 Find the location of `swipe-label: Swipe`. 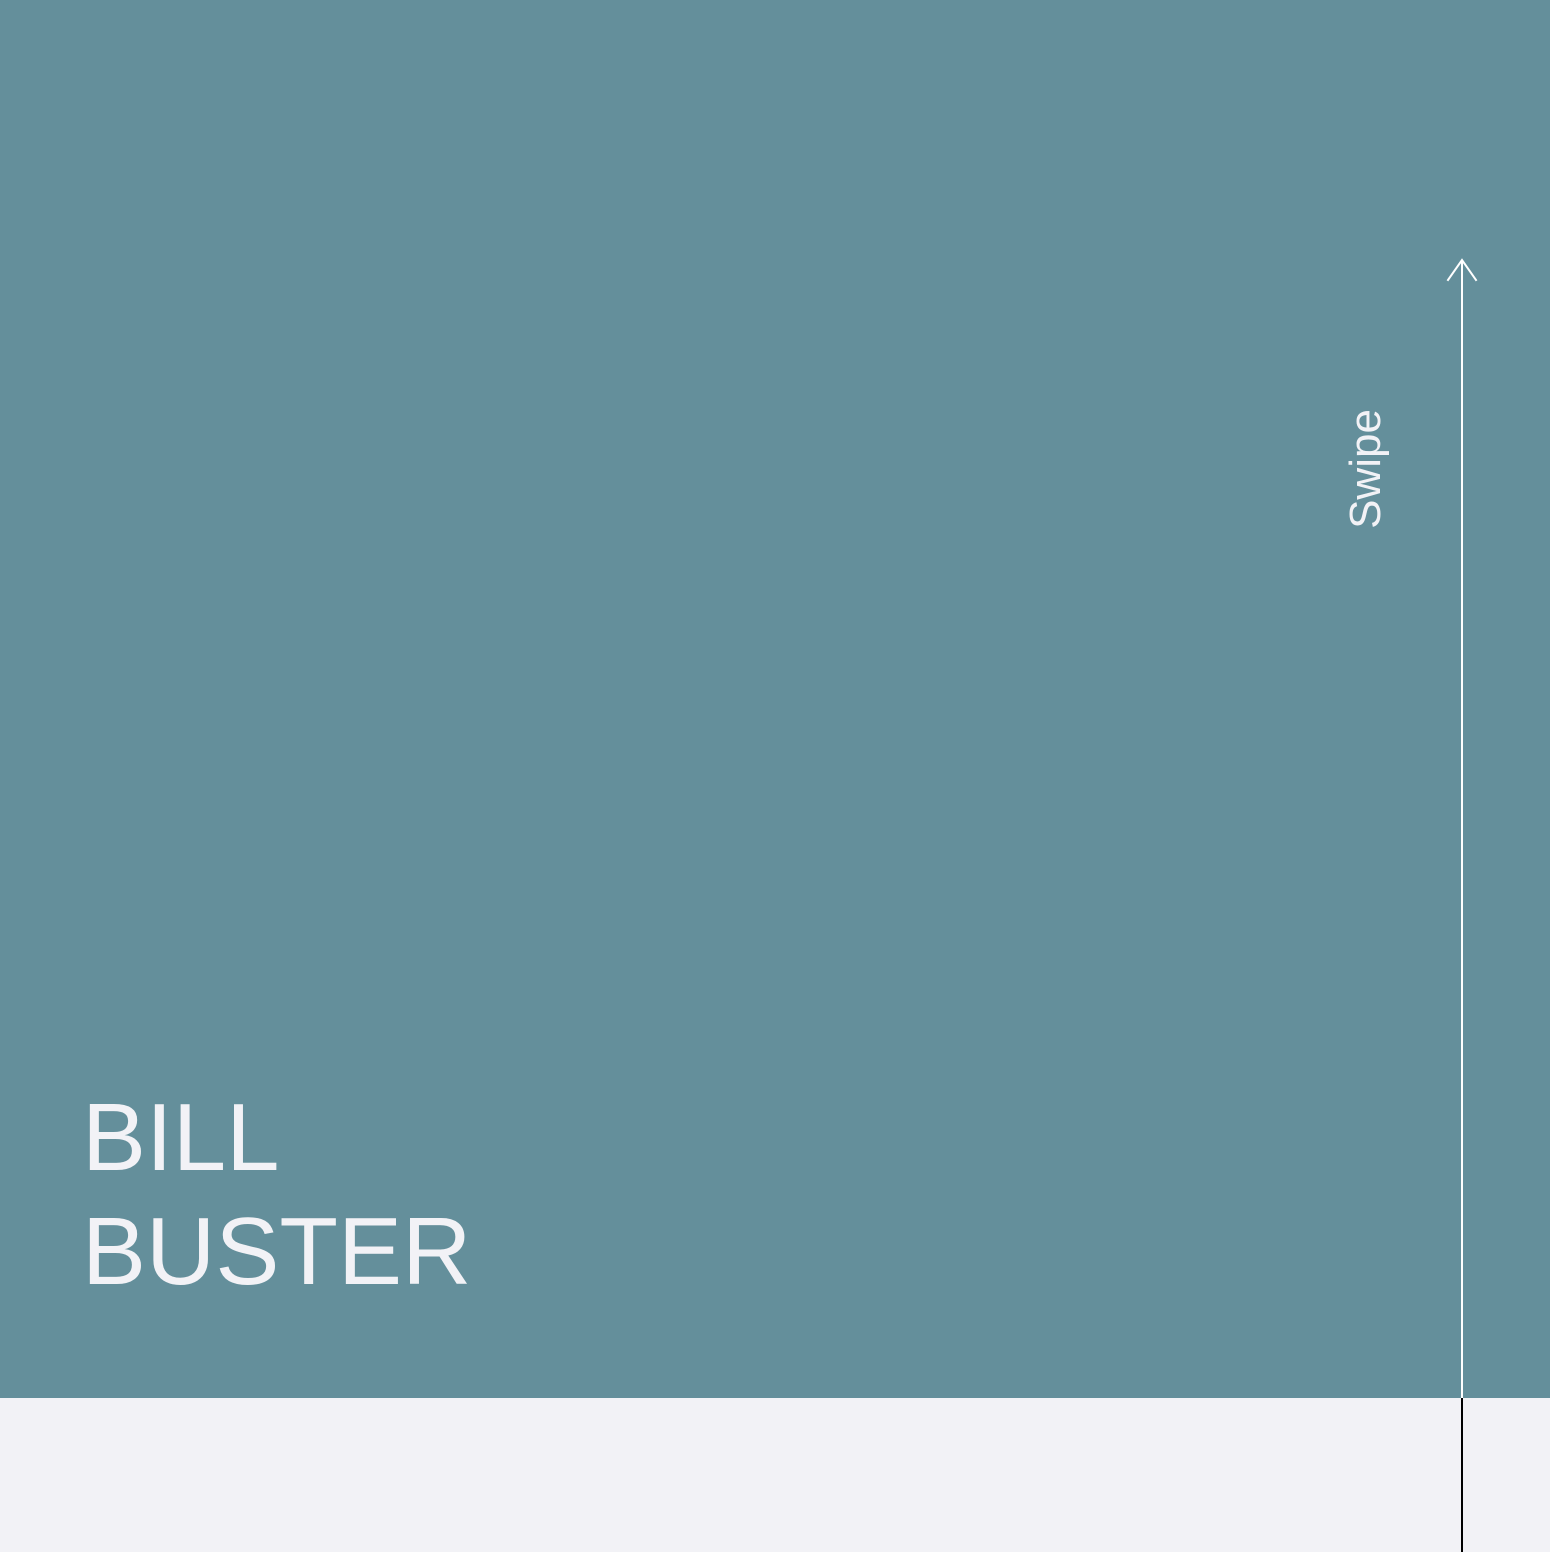

swipe-label: Swipe is located at coordinates (1365, 469).